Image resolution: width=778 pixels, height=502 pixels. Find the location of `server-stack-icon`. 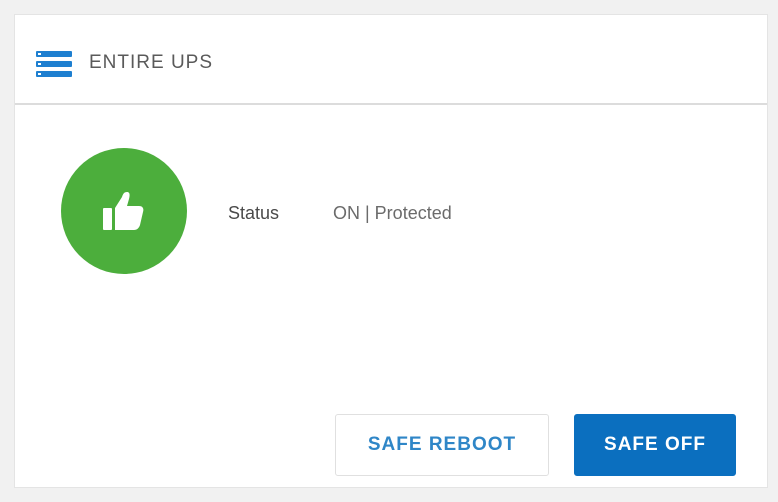

server-stack-icon is located at coordinates (54, 64).